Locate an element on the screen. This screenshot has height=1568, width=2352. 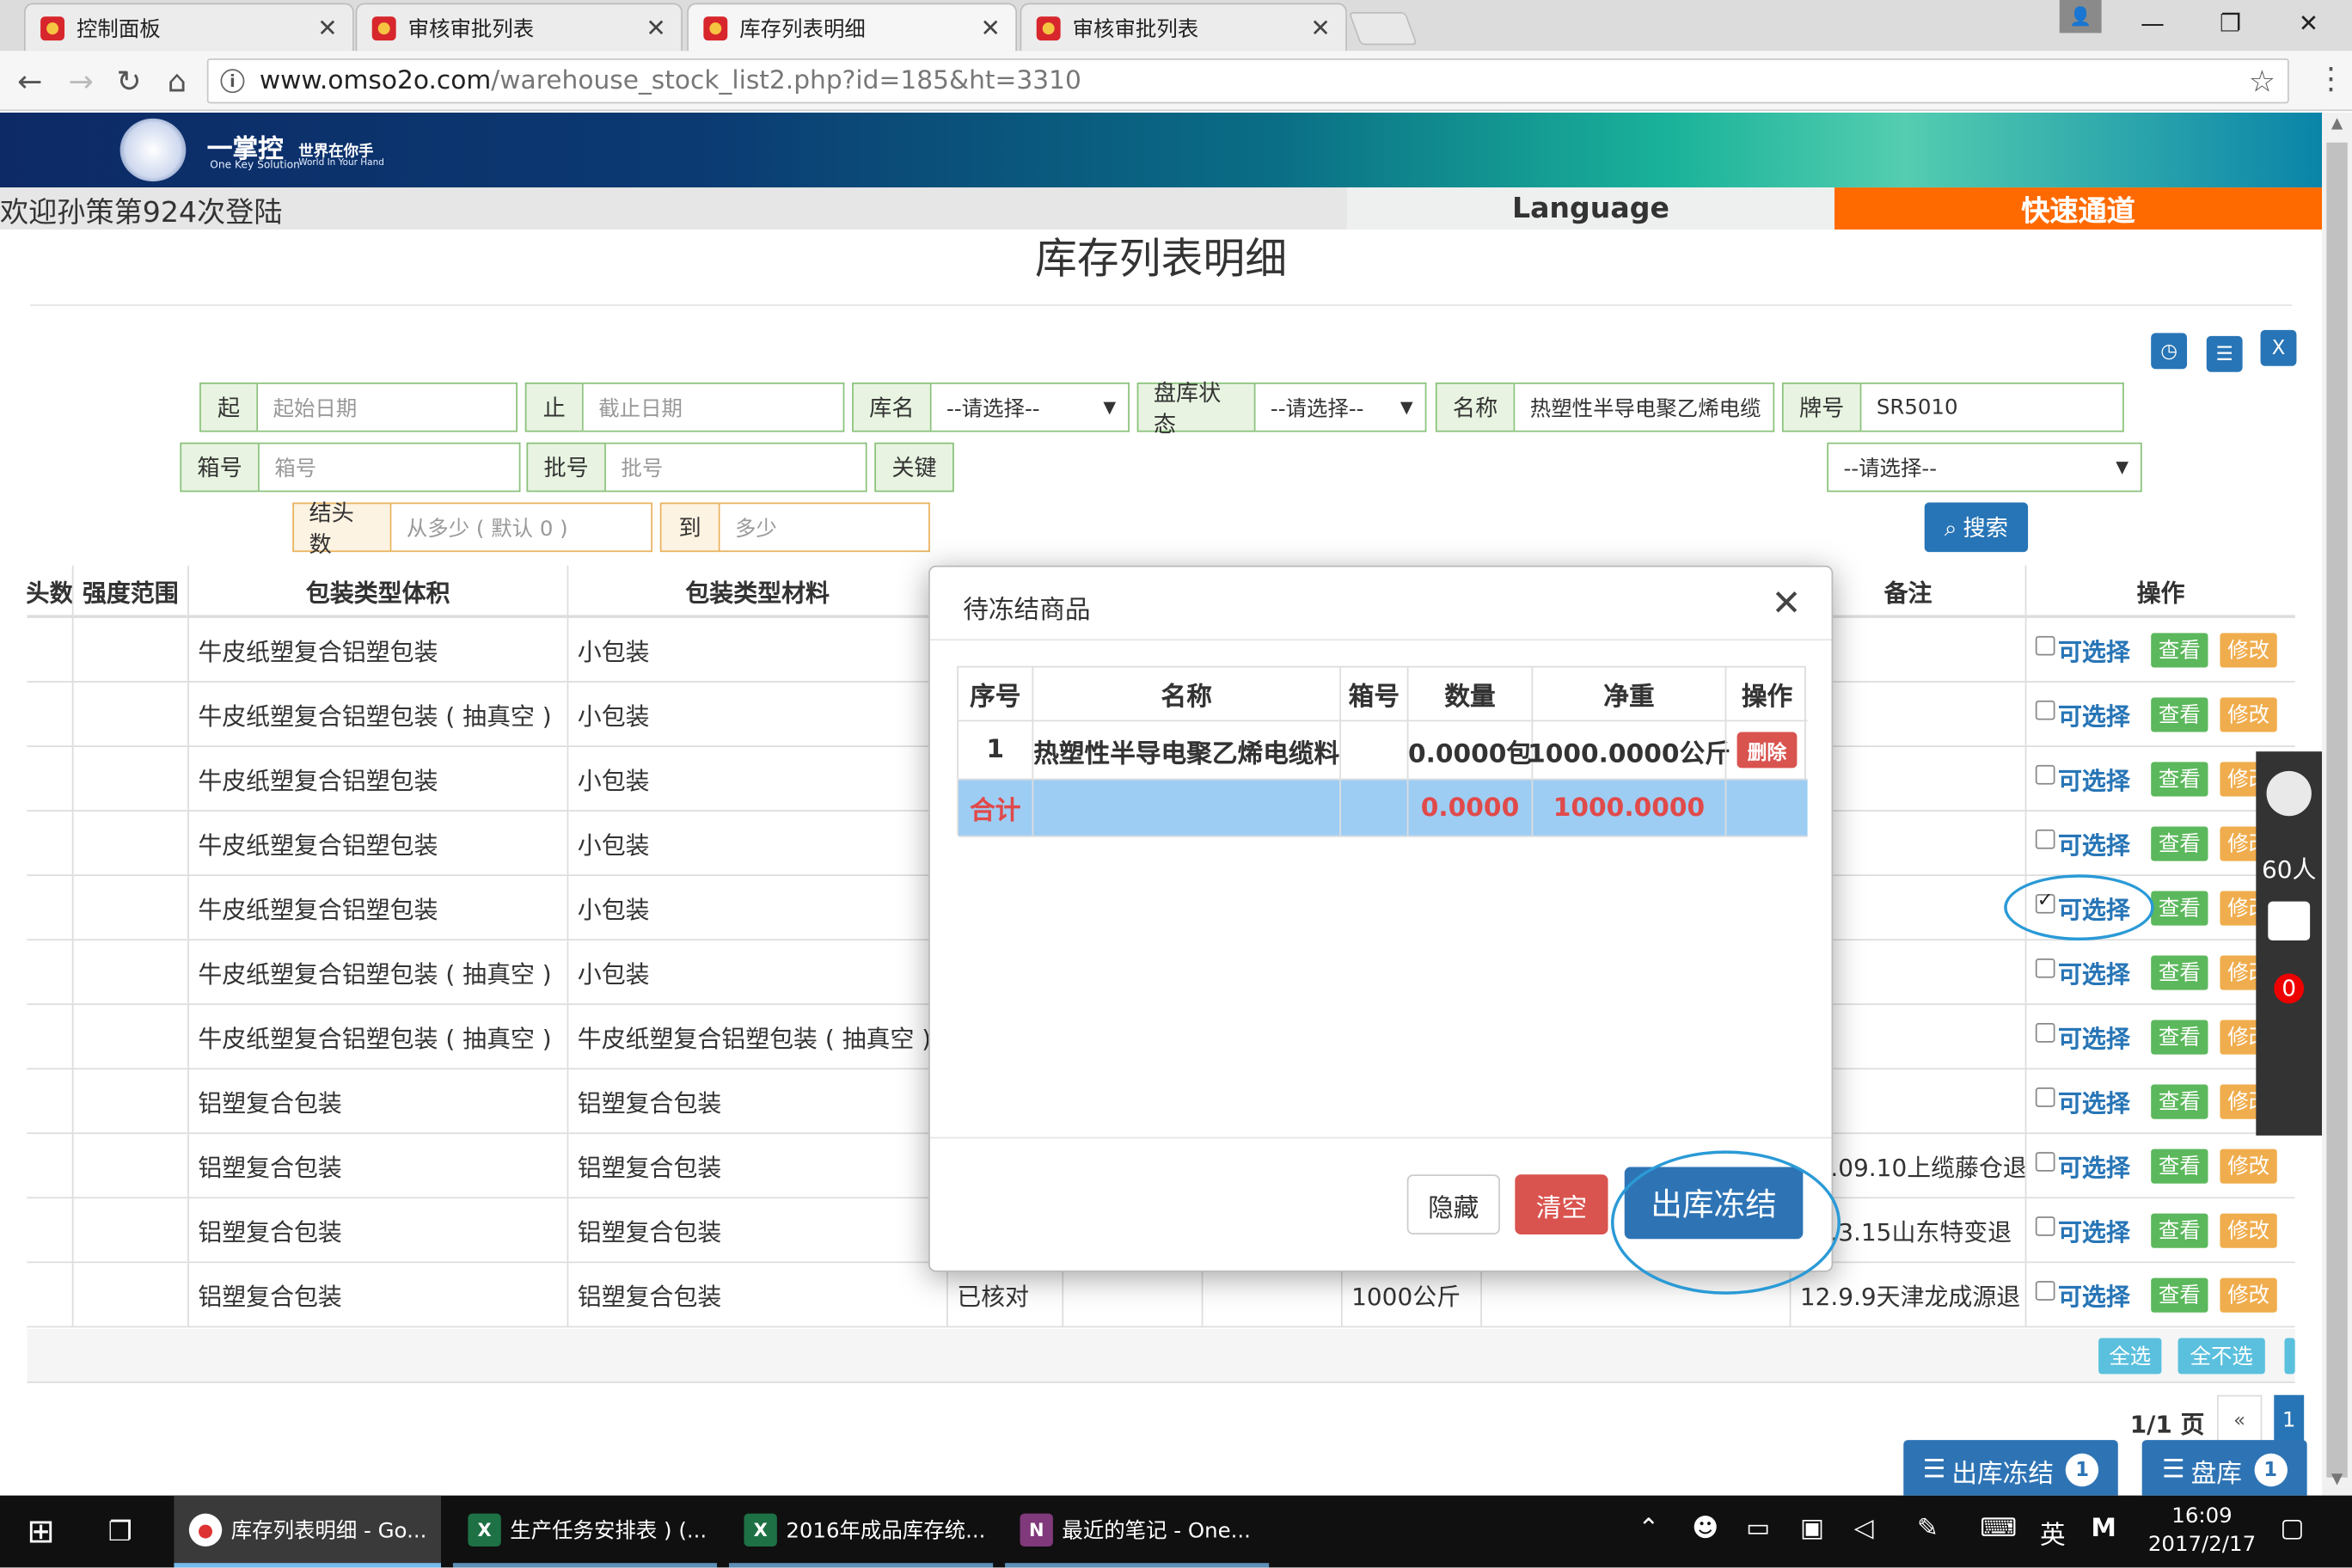
quick-access-button: 快速通道 is located at coordinates (2078, 208).